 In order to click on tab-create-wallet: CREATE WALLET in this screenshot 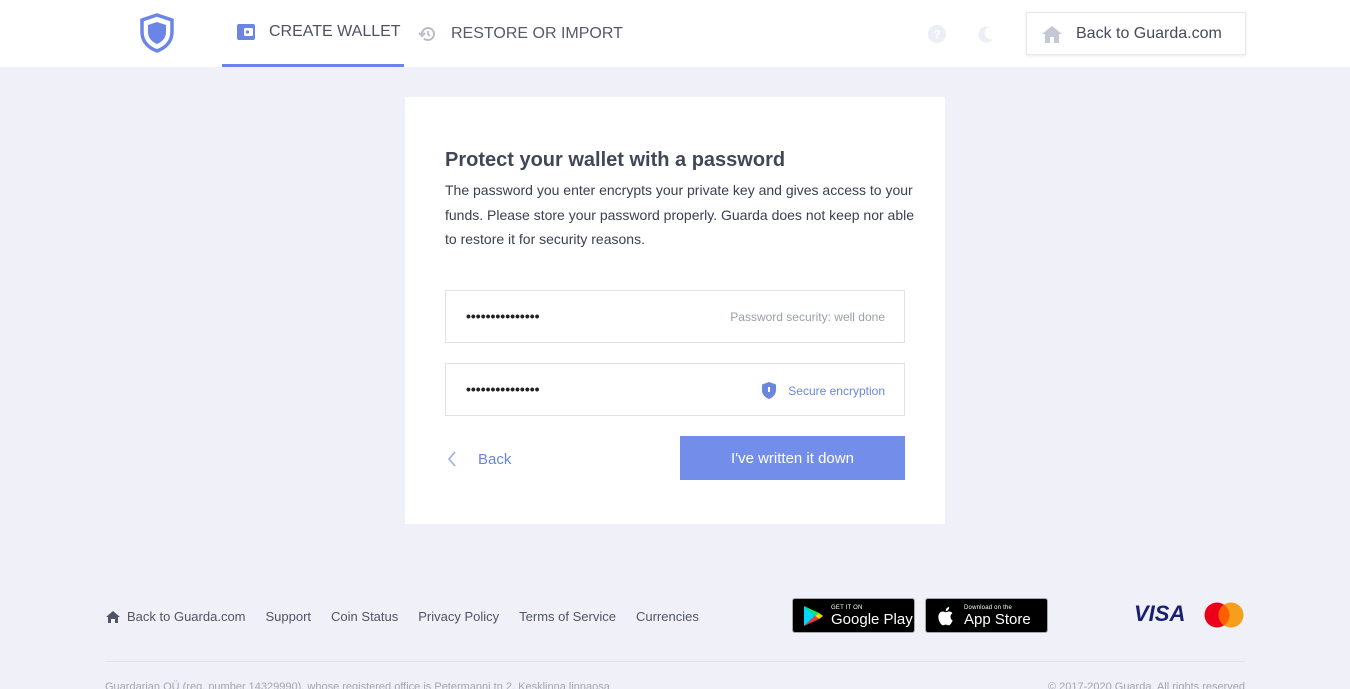, I will do `click(313, 33)`.